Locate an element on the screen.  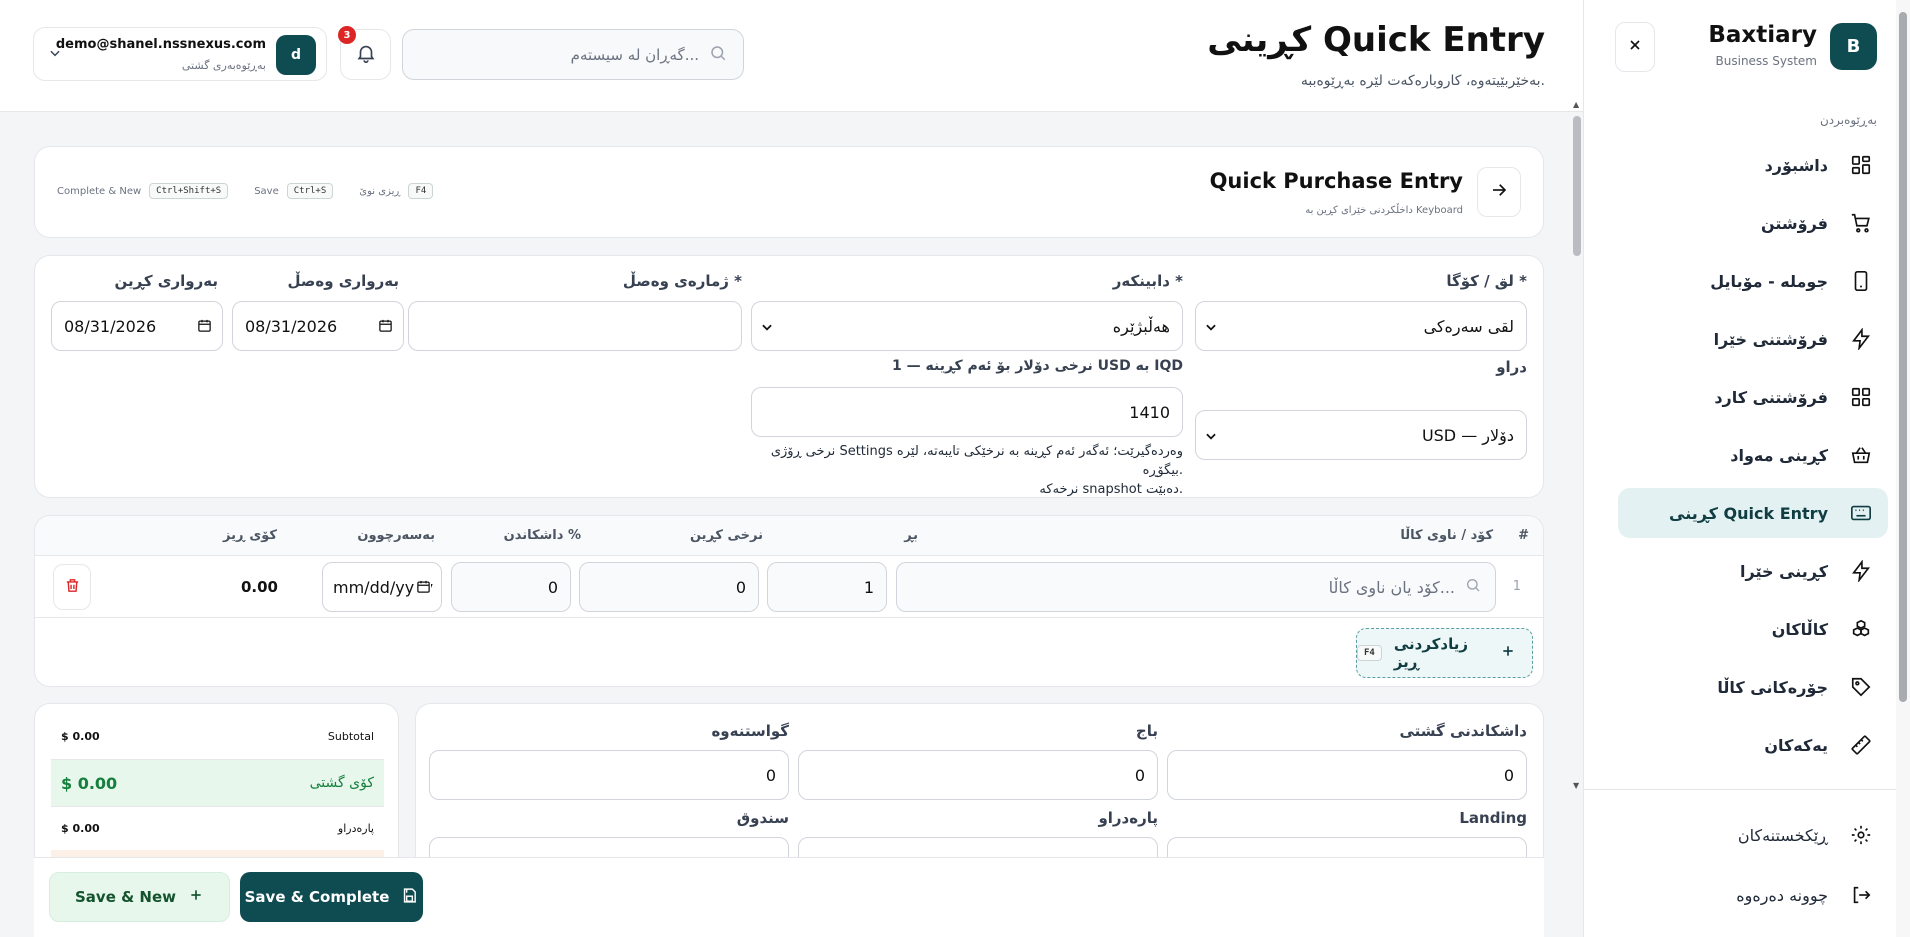
save-and-new-button: Save & New is located at coordinates (139, 897).